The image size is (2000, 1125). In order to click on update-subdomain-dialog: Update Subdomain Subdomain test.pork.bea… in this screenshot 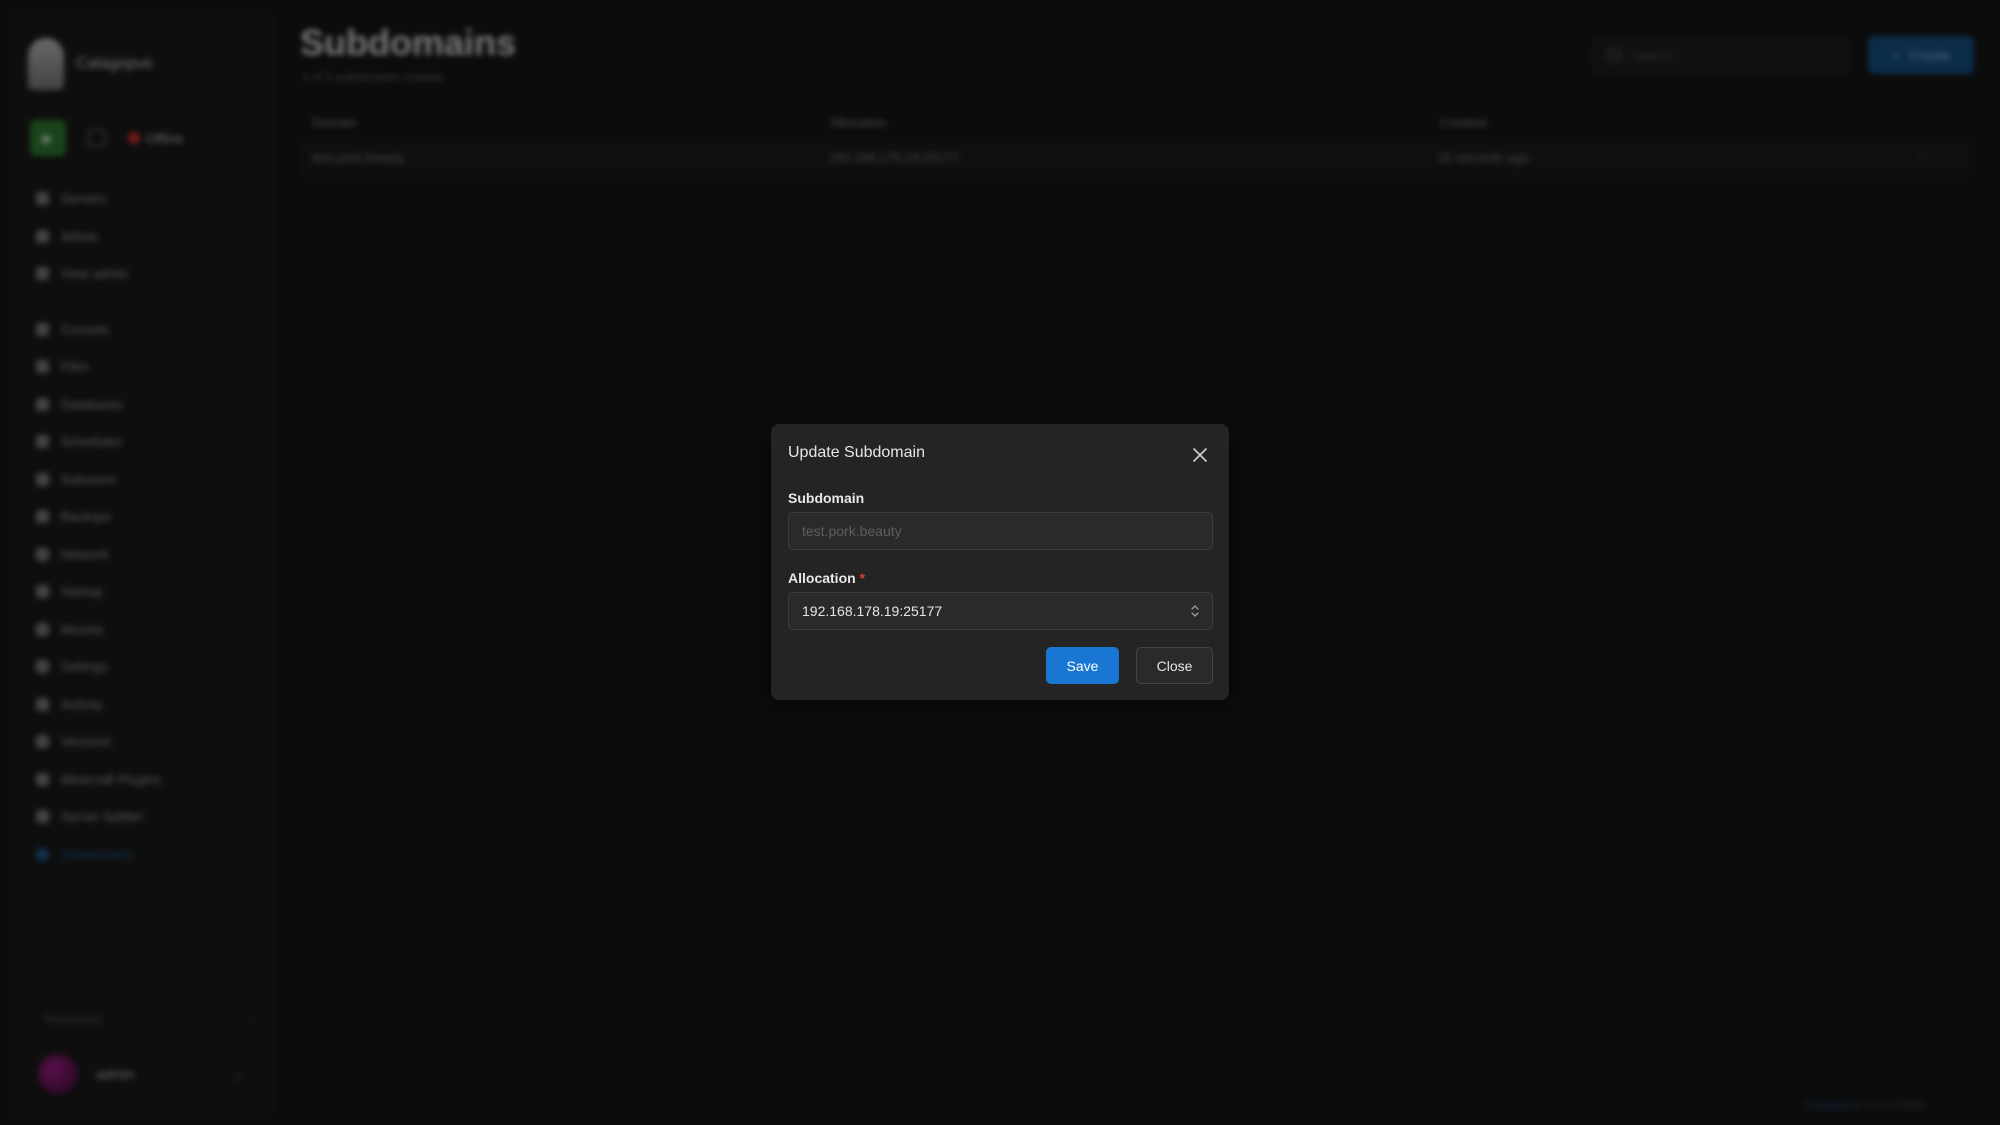, I will do `click(1000, 562)`.